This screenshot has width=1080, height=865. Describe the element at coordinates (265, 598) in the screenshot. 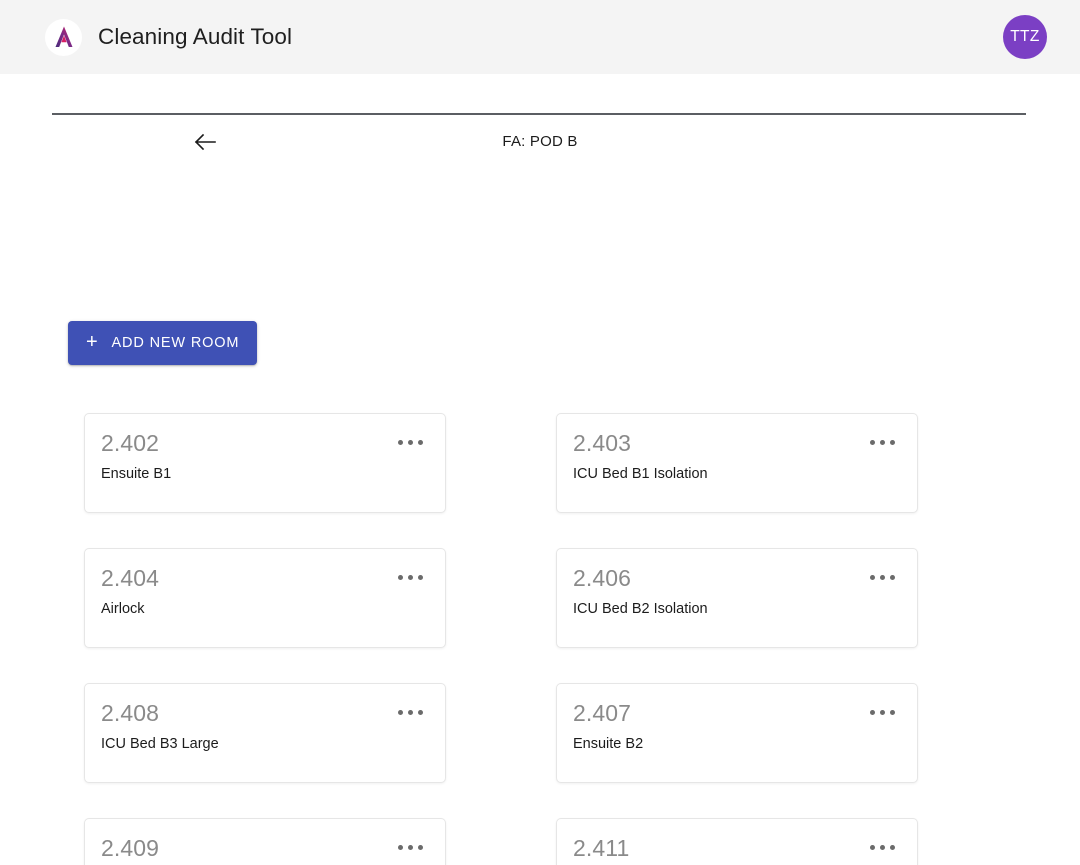

I see `room-card: 2.404 Airlock` at that location.